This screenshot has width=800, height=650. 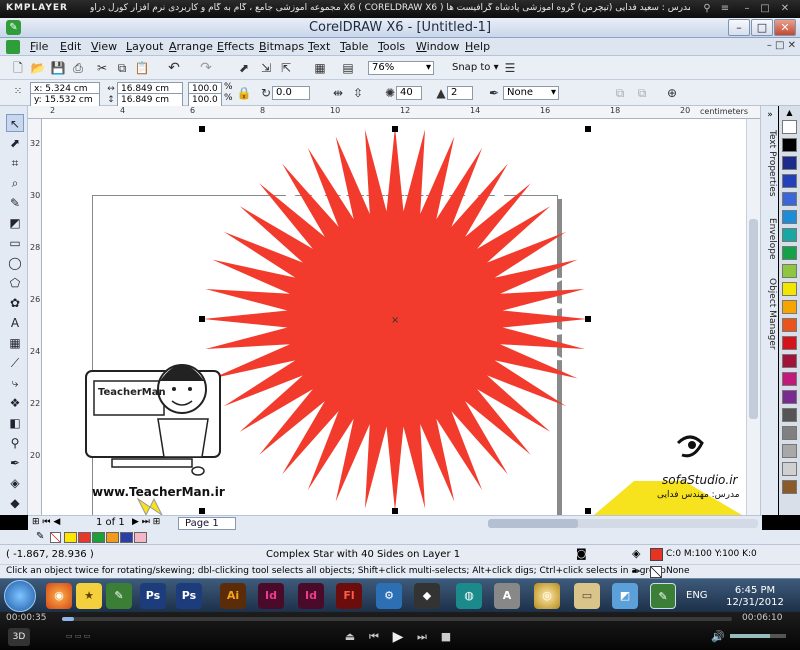 What do you see at coordinates (707, 9) in the screenshot?
I see `pin-icon: ⚲` at bounding box center [707, 9].